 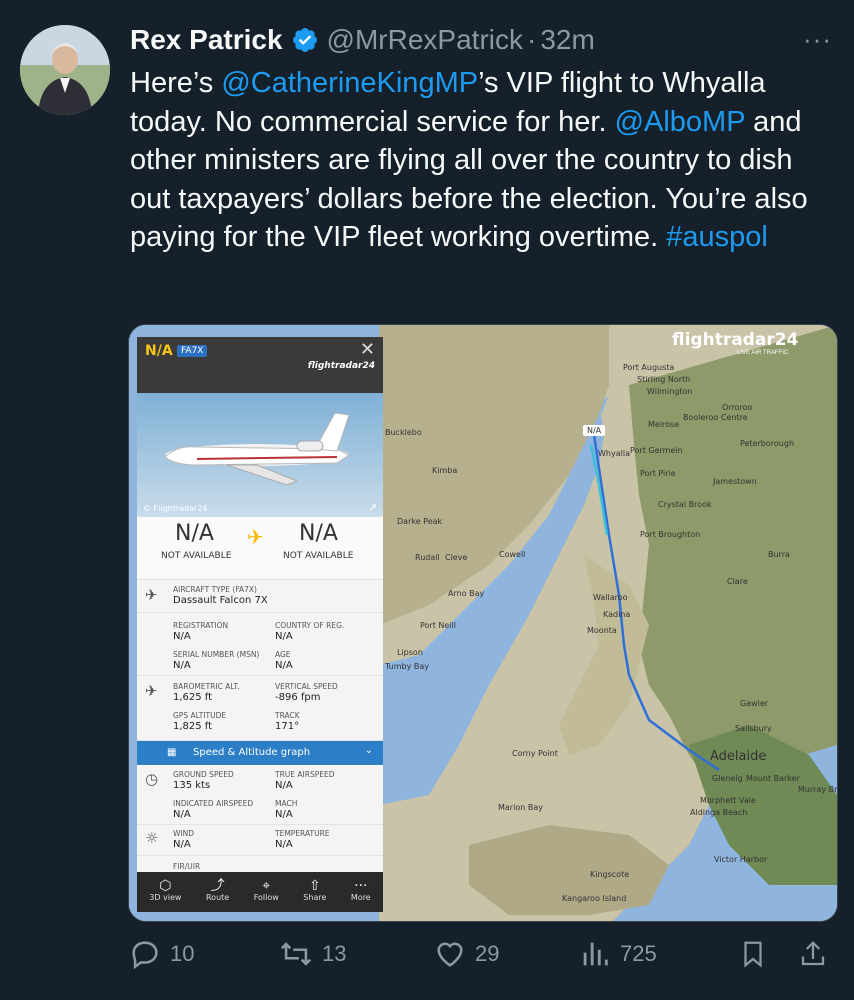 I want to click on 3d-view-label: 3D view, so click(x=165, y=897).